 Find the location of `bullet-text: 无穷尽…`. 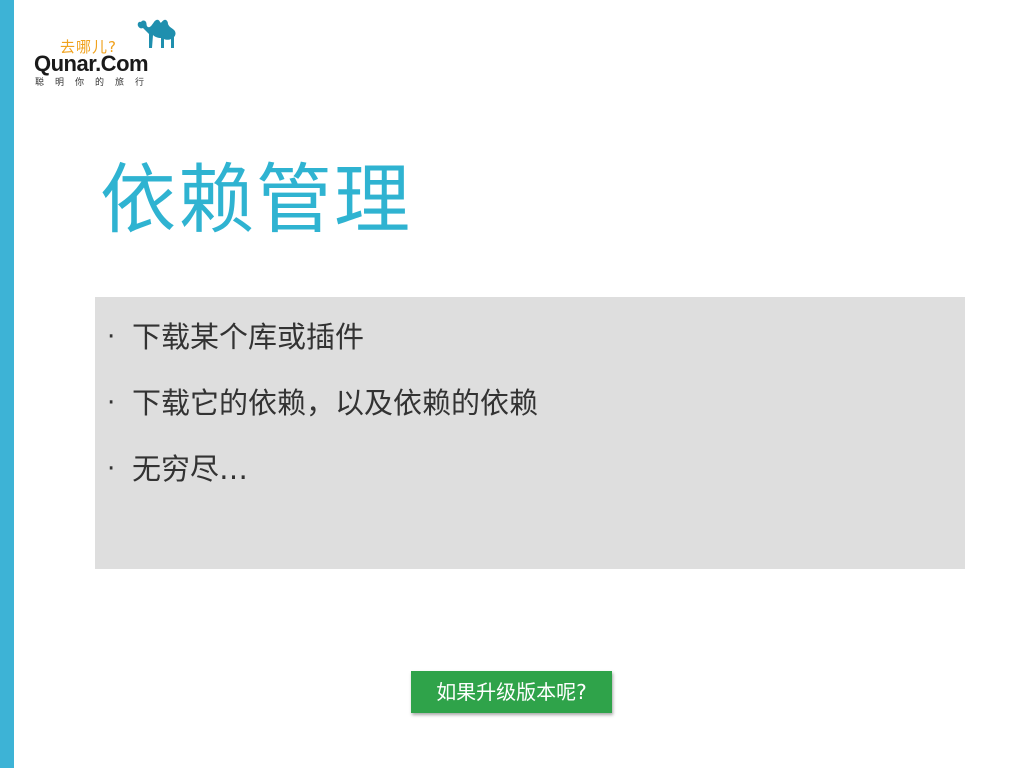

bullet-text: 无穷尽… is located at coordinates (190, 469).